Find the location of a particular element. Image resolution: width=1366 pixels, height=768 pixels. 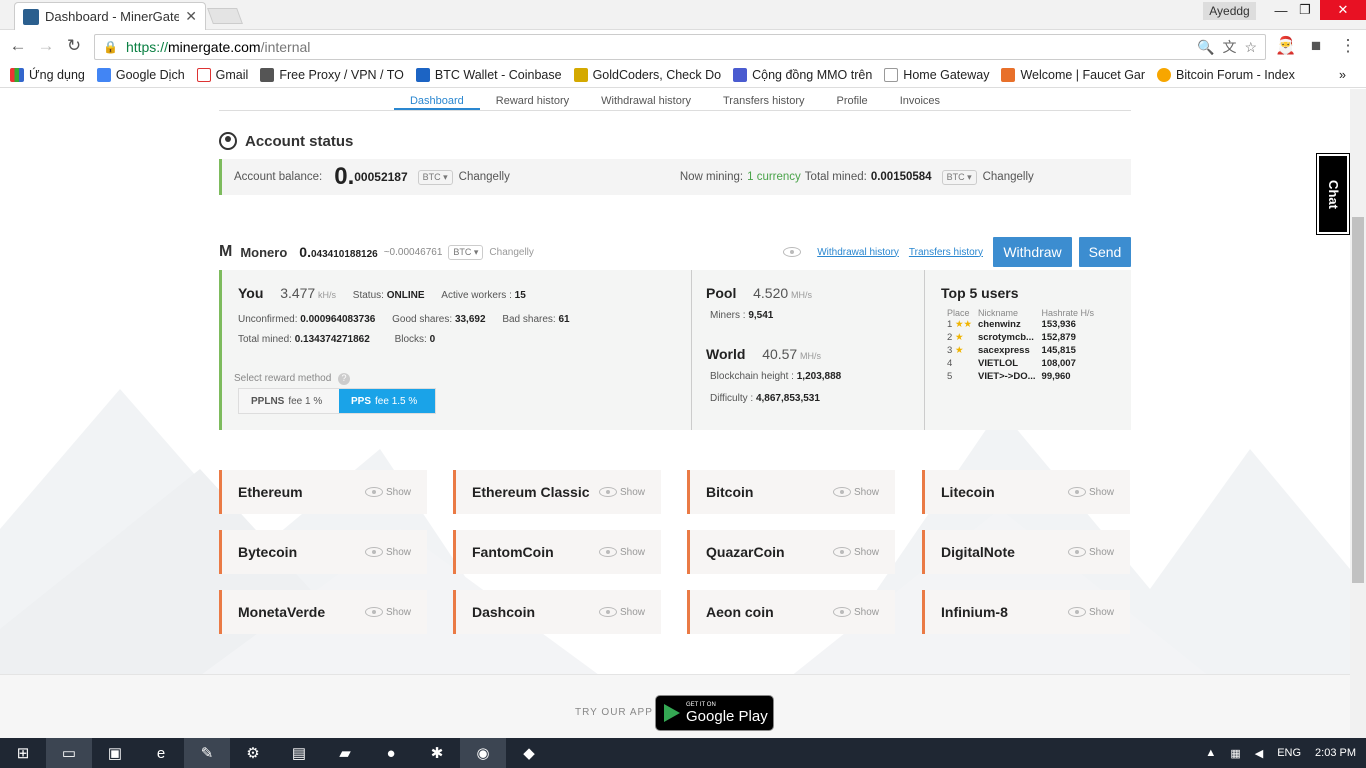

tab-invoices: Invoices is located at coordinates (920, 99).